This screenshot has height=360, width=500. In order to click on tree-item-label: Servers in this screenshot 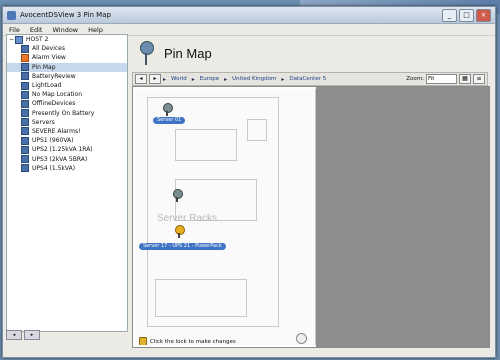, I will do `click(43, 122)`.